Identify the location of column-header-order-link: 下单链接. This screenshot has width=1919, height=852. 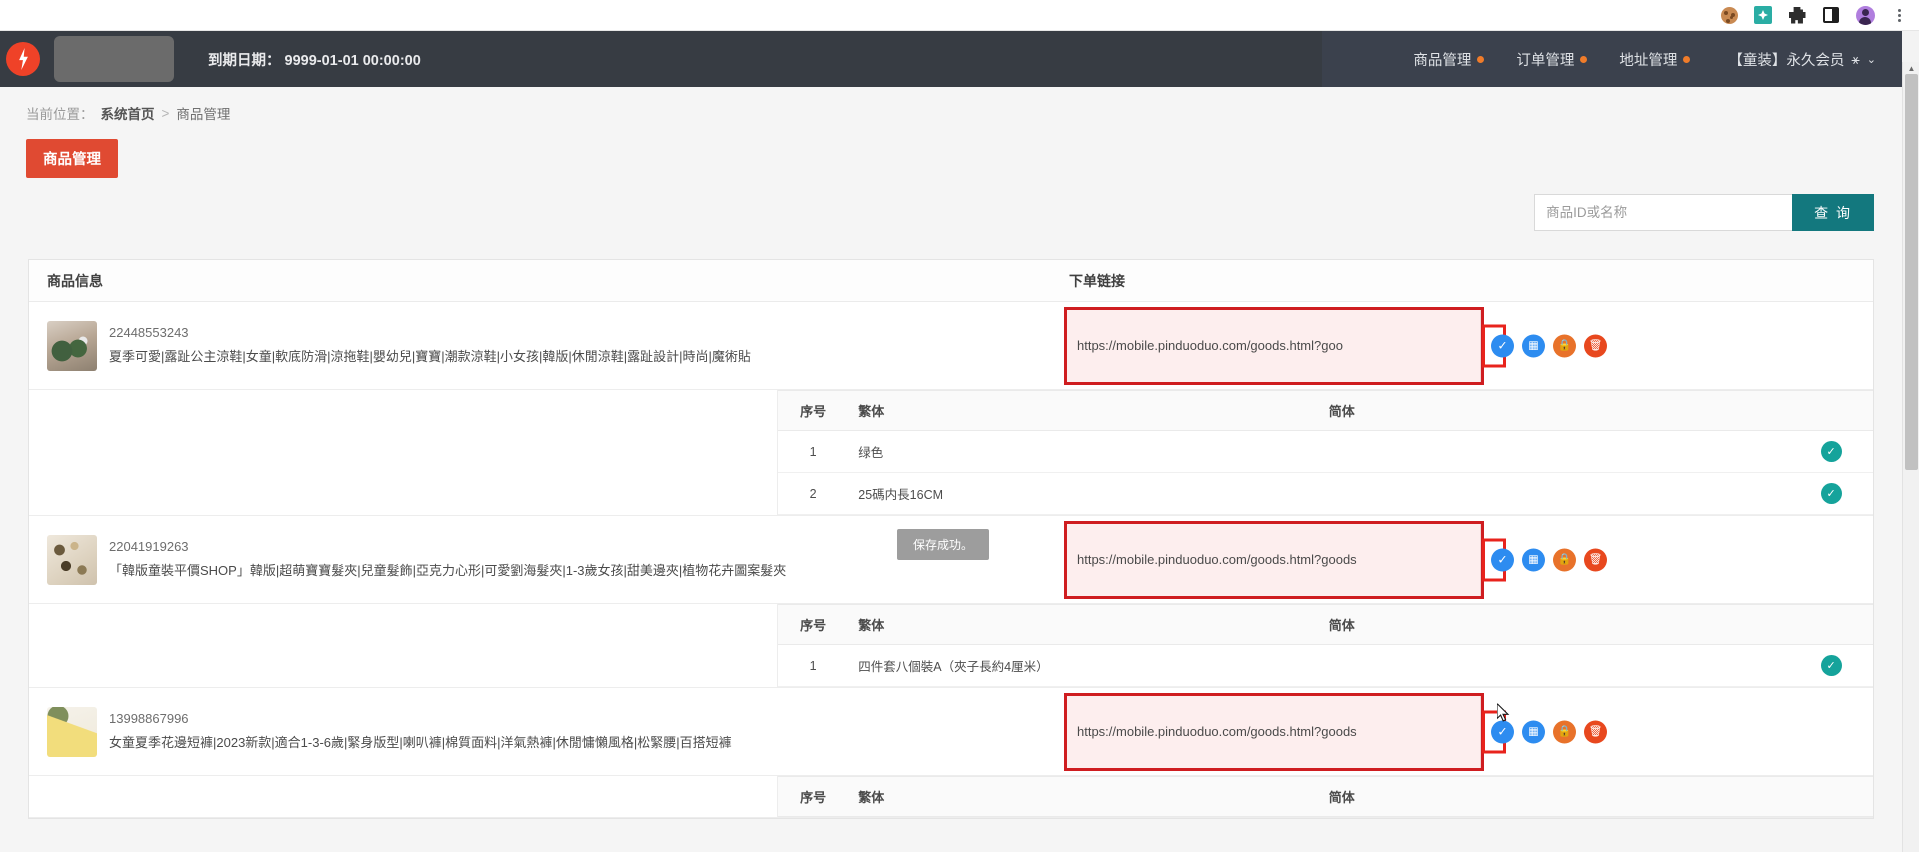
(1097, 280).